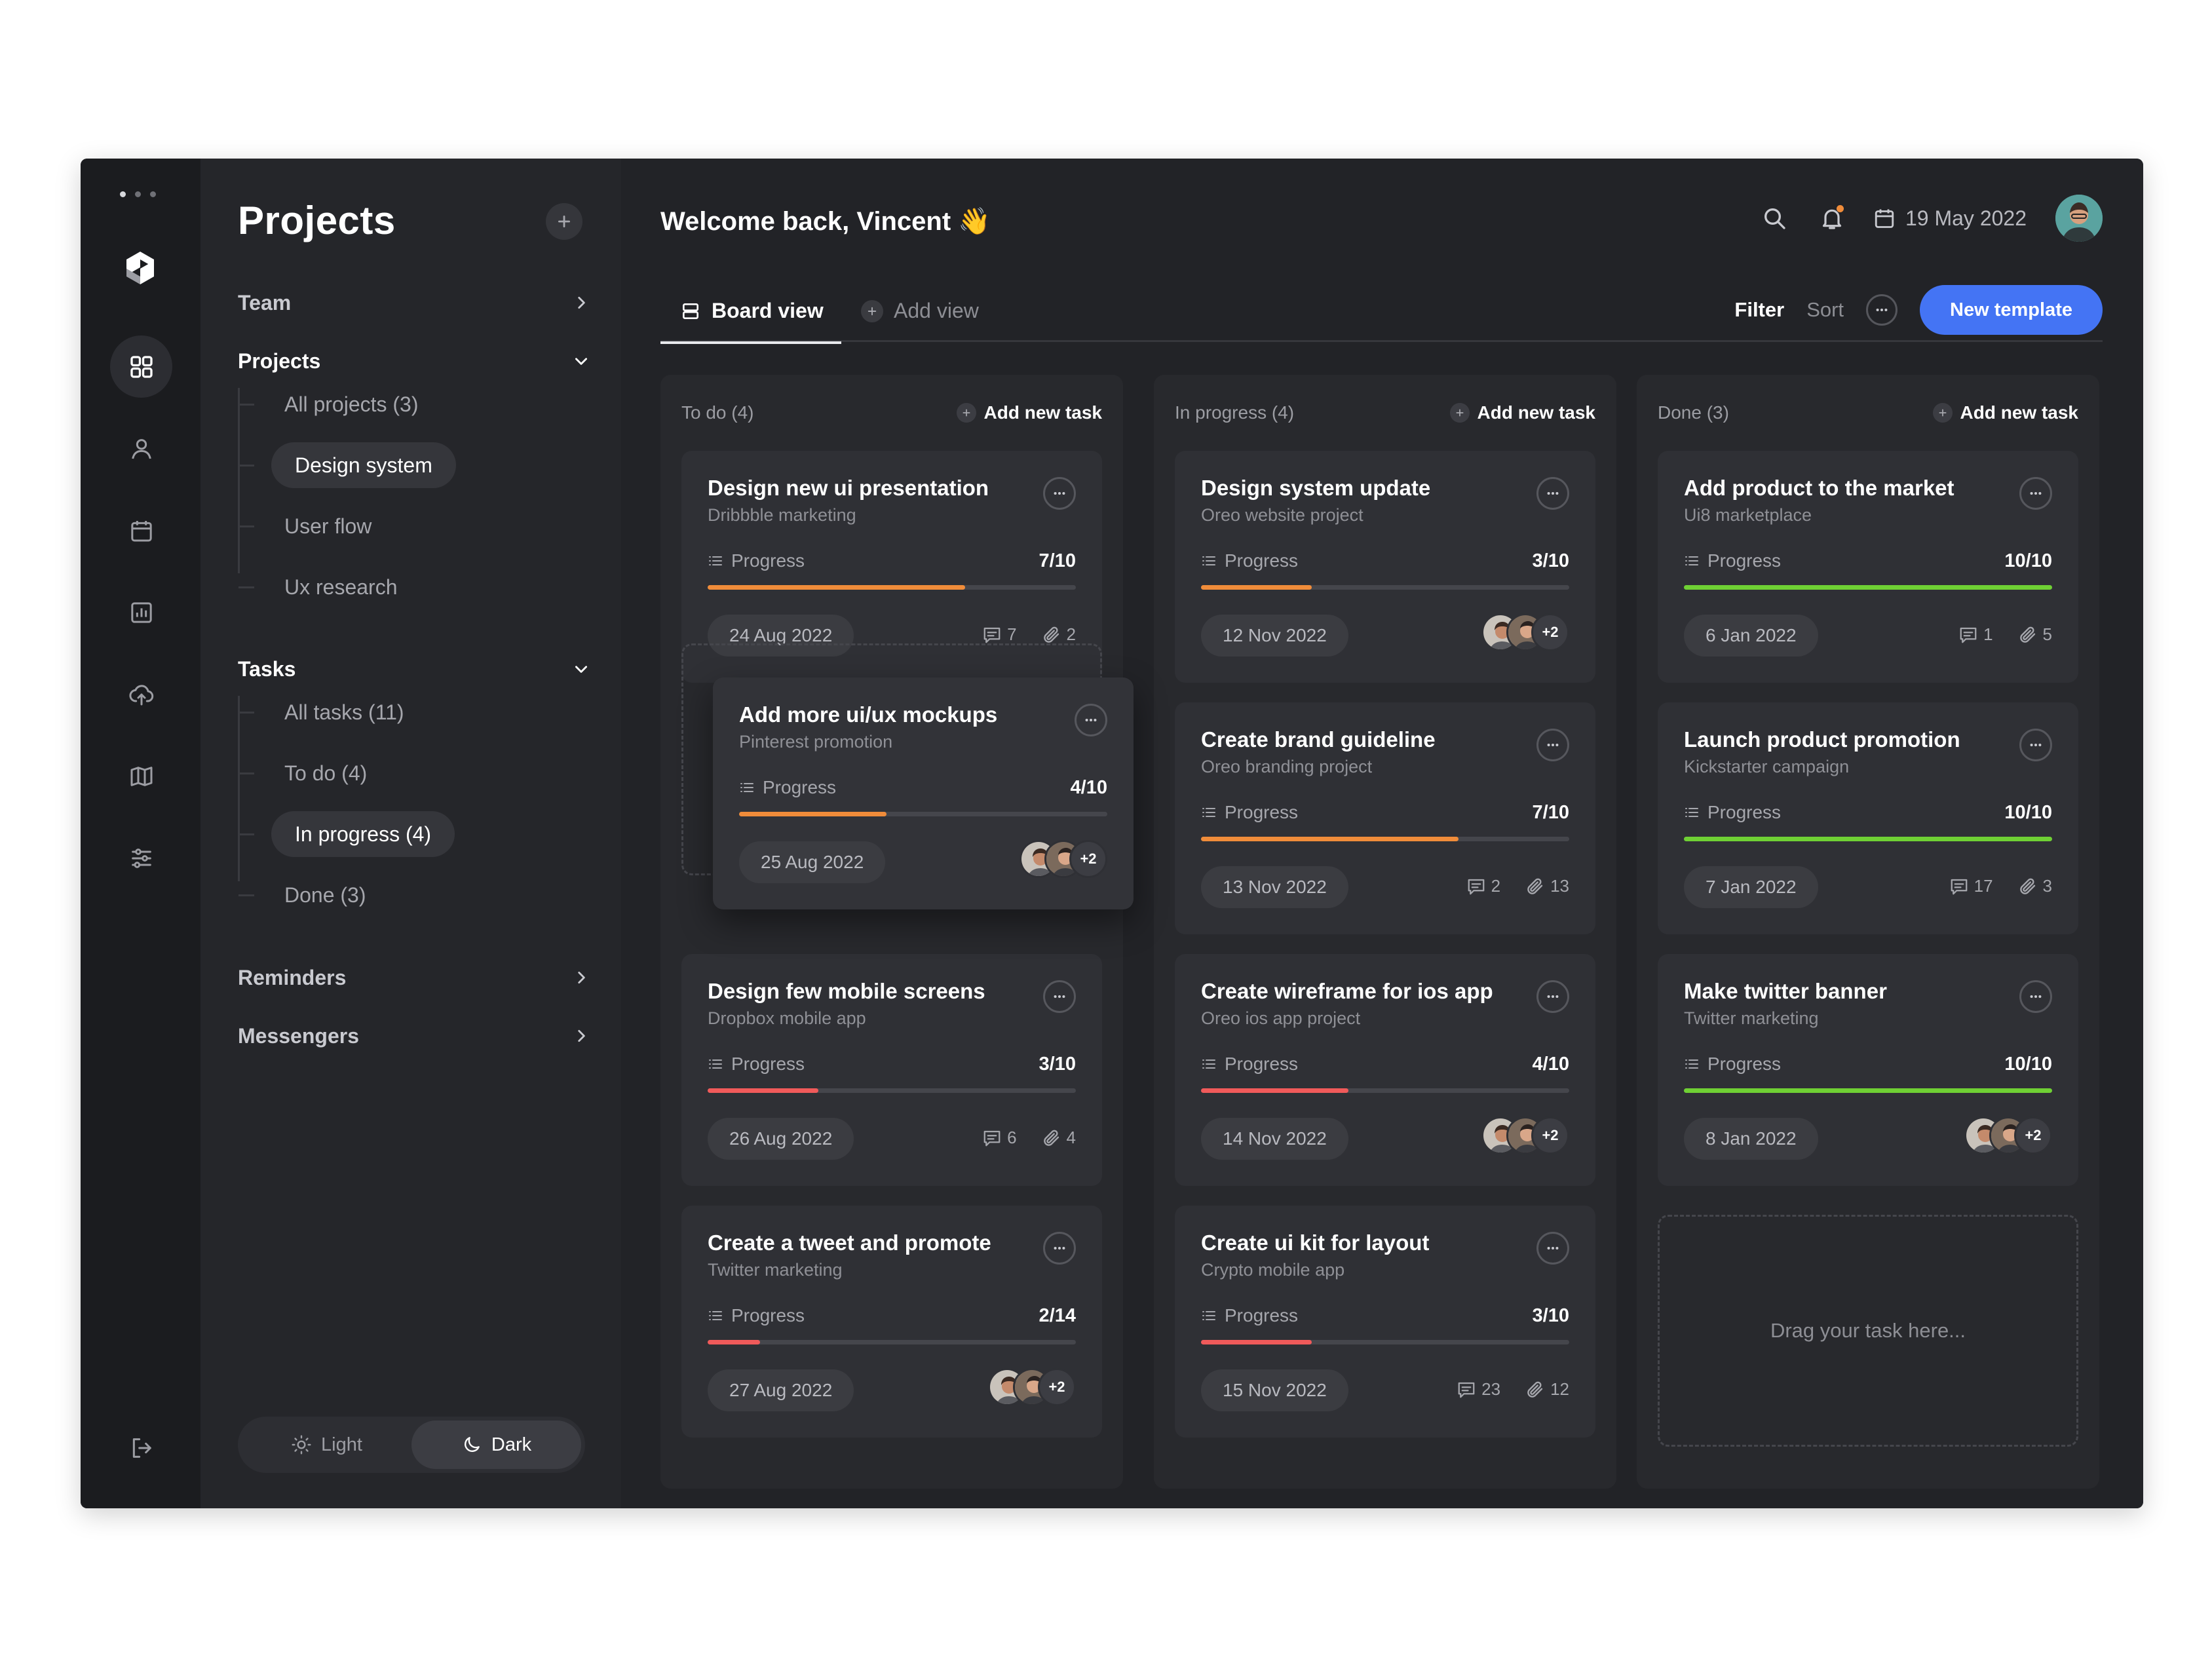  Describe the element at coordinates (326, 1445) in the screenshot. I see `theme-light-button: Light` at that location.